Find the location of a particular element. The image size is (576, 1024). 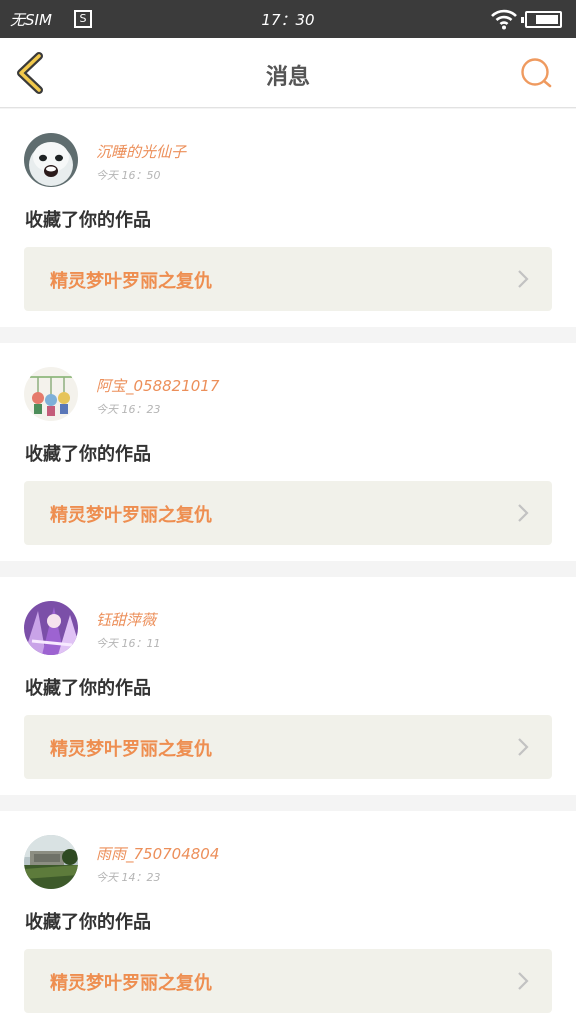

username: 钰甜萍薇 is located at coordinates (126, 619).